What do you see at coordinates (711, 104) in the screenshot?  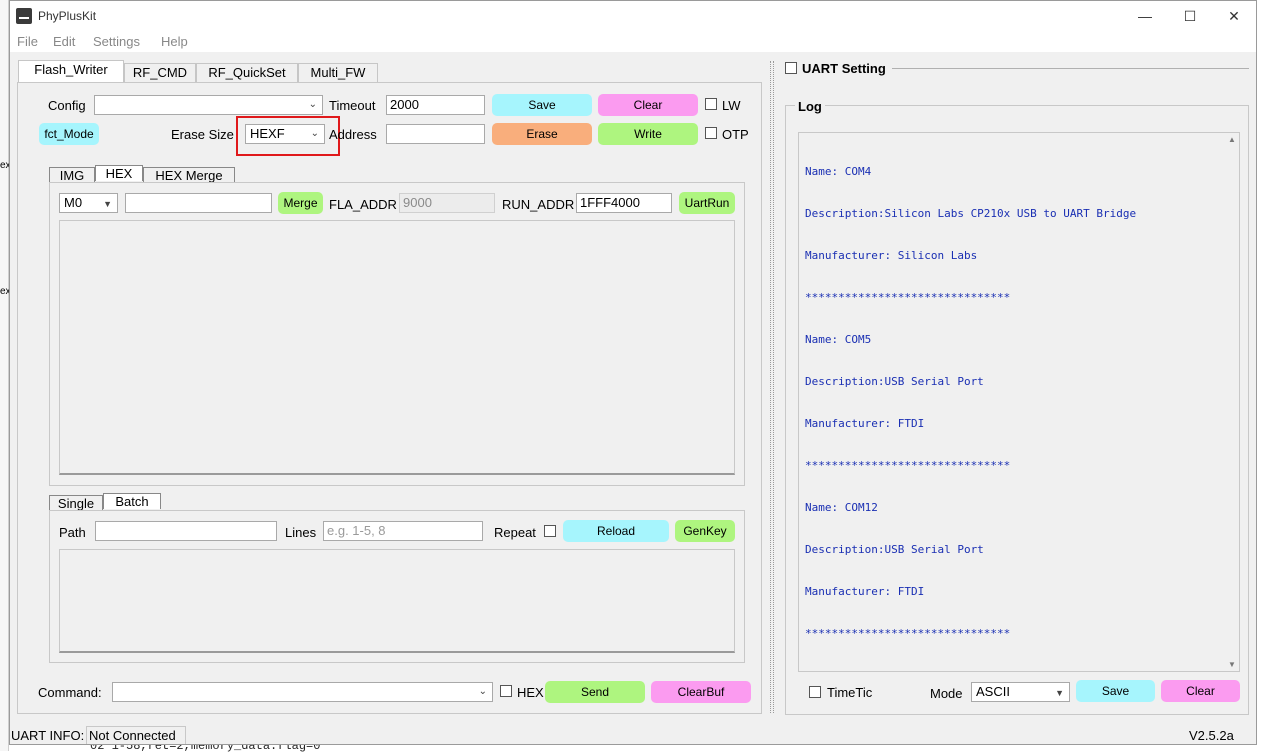 I see `lw-checkbox` at bounding box center [711, 104].